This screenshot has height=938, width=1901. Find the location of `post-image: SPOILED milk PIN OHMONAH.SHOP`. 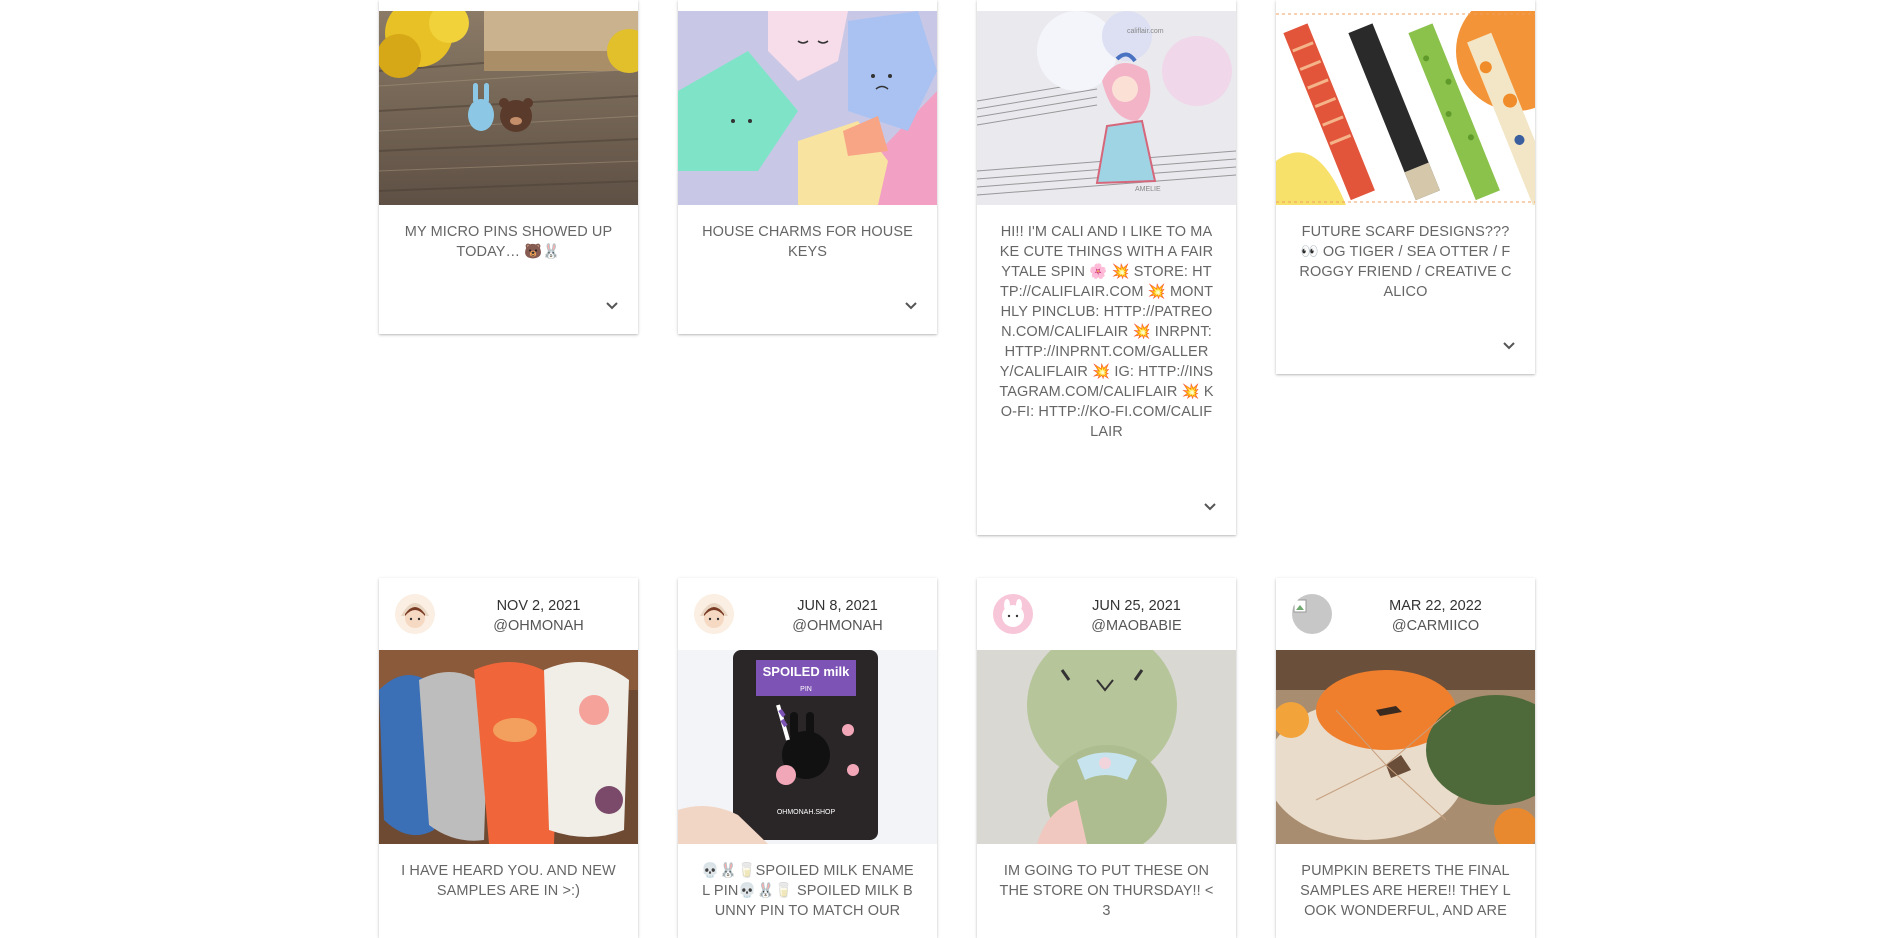

post-image: SPOILED milk PIN OHMONAH.SHOP is located at coordinates (807, 747).